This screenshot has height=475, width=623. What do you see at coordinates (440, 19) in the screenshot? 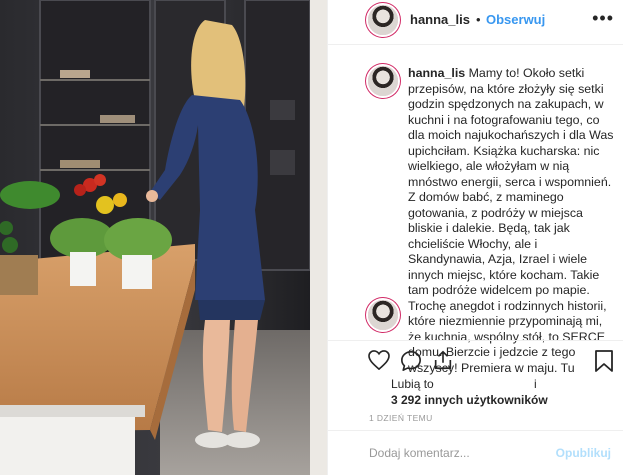
I see `header-username: hanna_lis` at bounding box center [440, 19].